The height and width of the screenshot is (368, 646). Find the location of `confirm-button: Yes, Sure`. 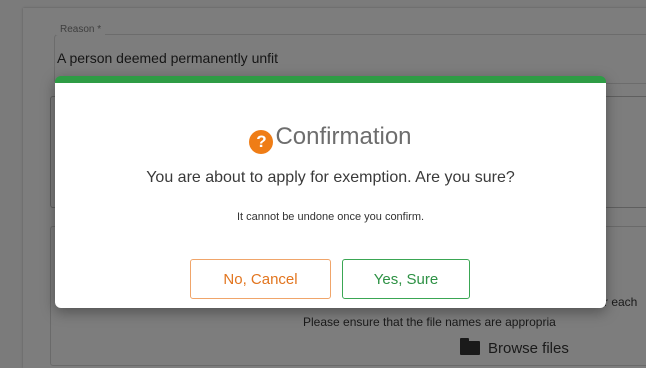

confirm-button: Yes, Sure is located at coordinates (406, 279).